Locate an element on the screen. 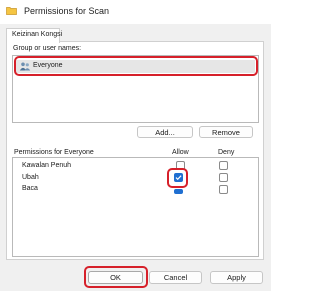  allow-column-header: Allow is located at coordinates (180, 152).